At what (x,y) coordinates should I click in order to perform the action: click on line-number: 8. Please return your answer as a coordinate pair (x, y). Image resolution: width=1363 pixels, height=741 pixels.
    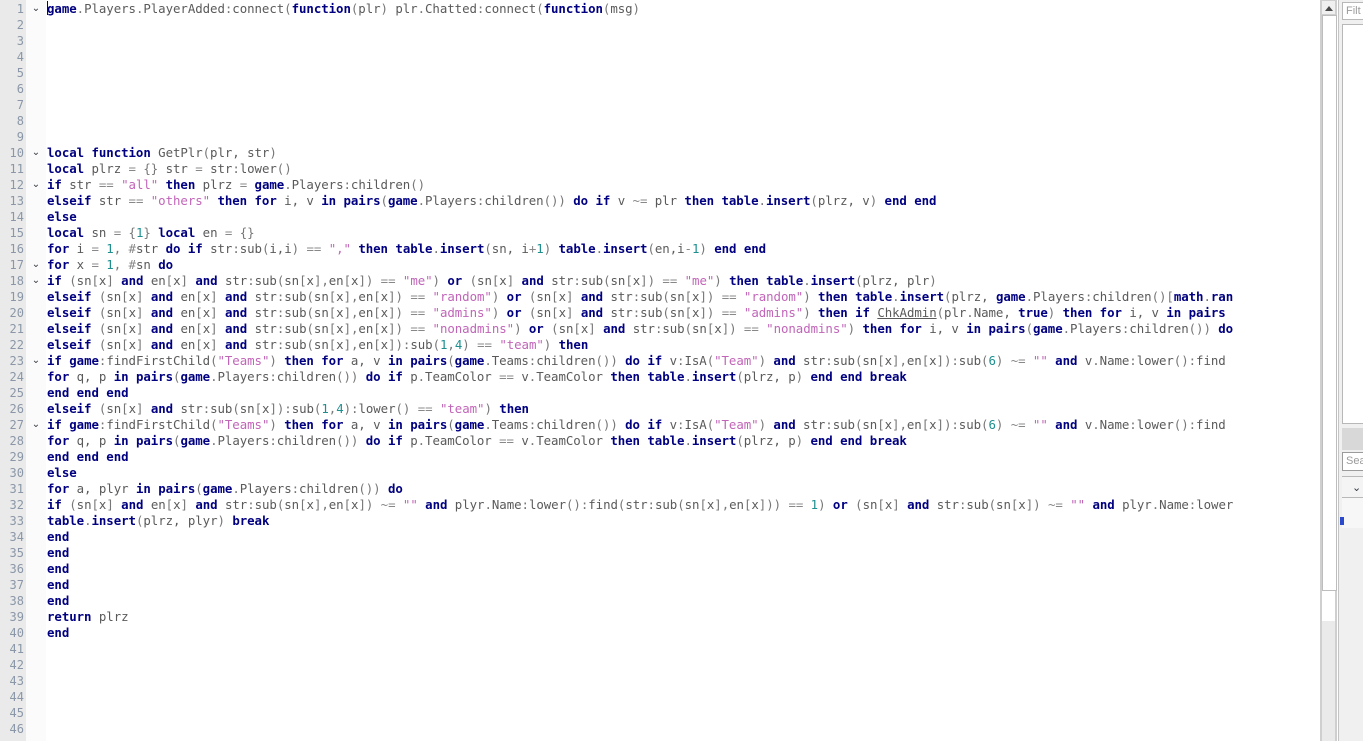
    Looking at the image, I should click on (20, 121).